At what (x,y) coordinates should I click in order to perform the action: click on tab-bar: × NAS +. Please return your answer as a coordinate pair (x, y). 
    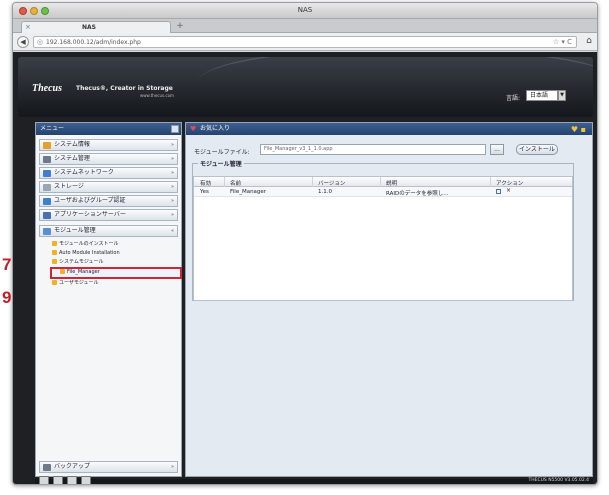
    Looking at the image, I should click on (305, 26).